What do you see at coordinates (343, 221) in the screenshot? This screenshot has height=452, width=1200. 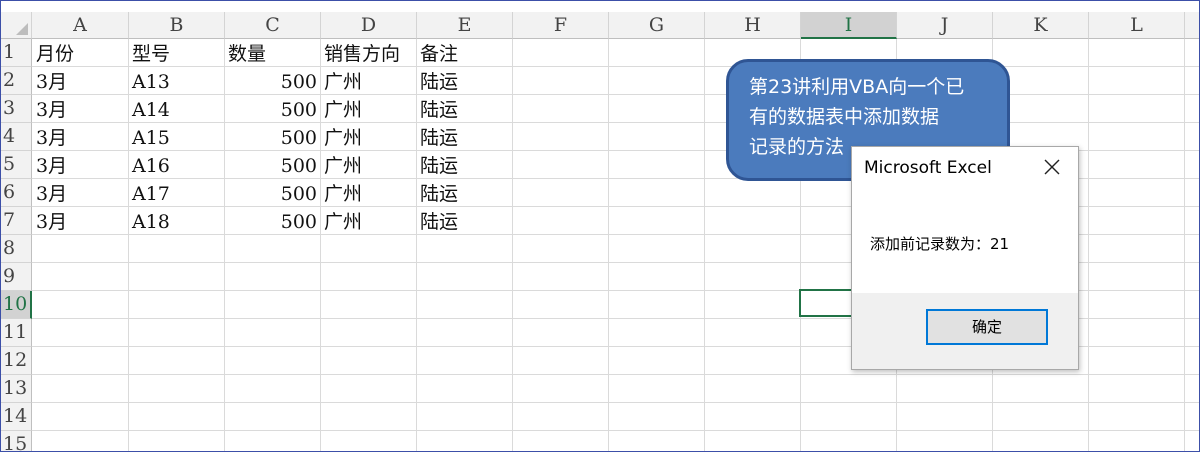 I see `cell-d7: 广州` at bounding box center [343, 221].